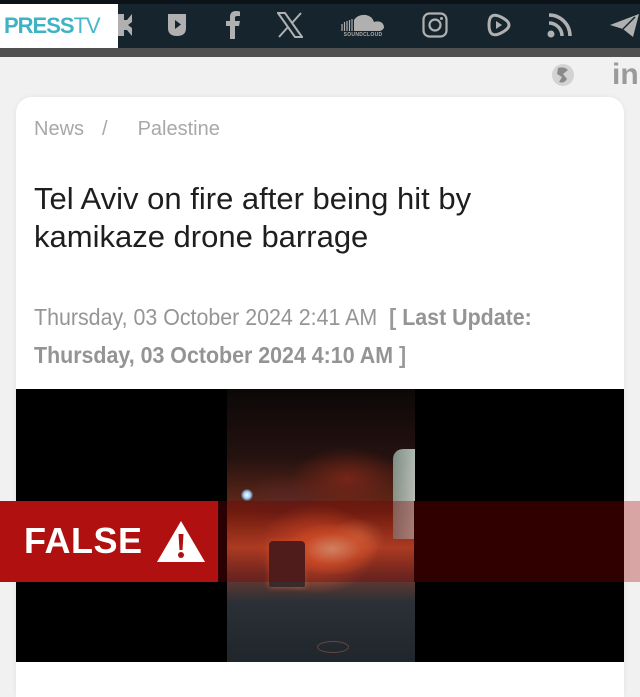  I want to click on update-bracket-close: ], so click(402, 355).